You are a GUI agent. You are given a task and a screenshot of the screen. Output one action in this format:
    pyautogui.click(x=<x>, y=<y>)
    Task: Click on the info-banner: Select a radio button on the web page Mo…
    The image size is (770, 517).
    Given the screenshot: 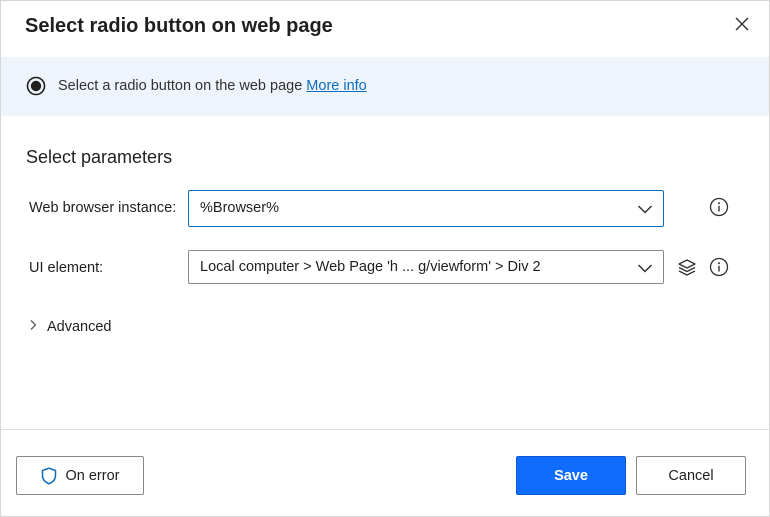 What is the action you would take?
    pyautogui.click(x=385, y=86)
    